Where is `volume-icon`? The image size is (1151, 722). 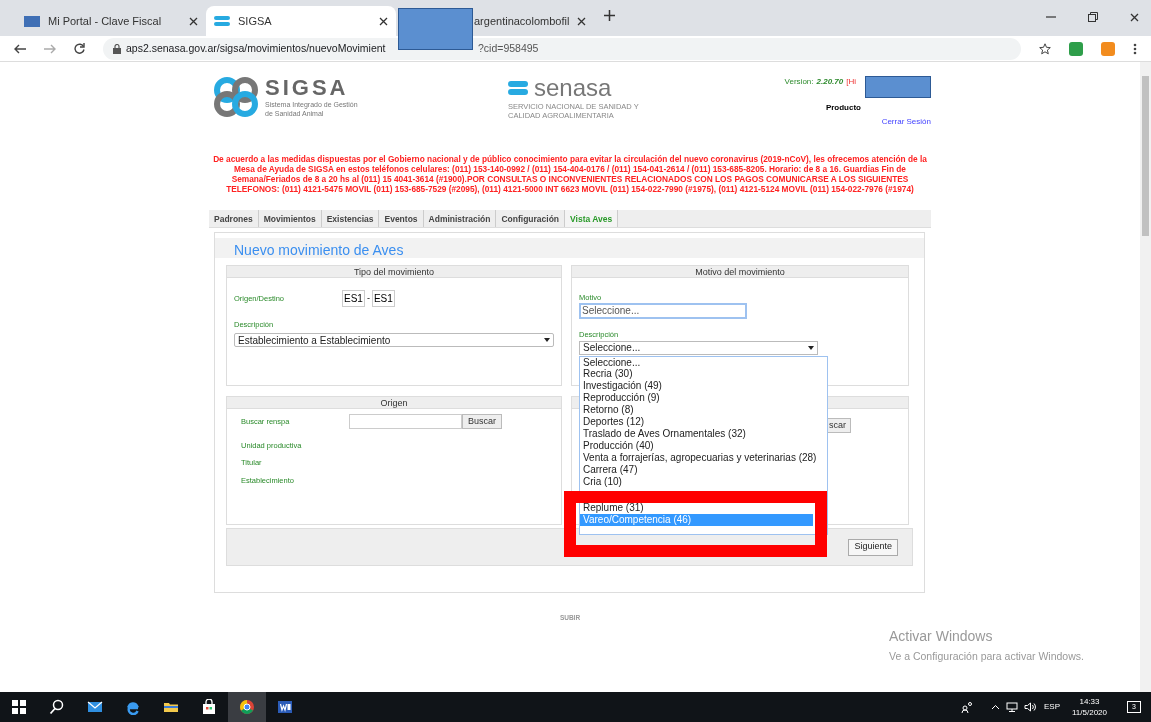 volume-icon is located at coordinates (1030, 707).